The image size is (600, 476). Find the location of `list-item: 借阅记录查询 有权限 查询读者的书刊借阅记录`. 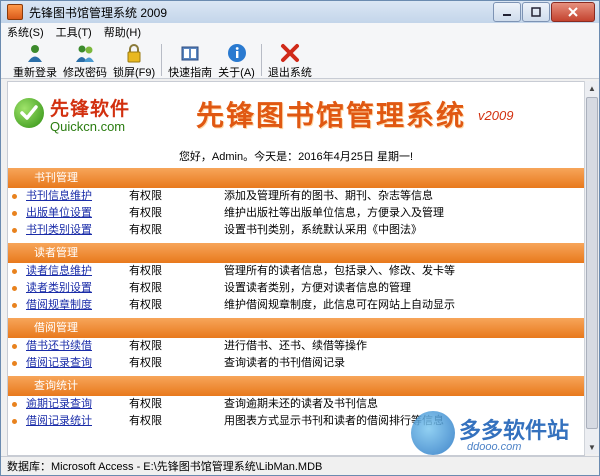

list-item: 借阅记录查询 有权限 查询读者的书刊借阅记录 is located at coordinates (296, 363).